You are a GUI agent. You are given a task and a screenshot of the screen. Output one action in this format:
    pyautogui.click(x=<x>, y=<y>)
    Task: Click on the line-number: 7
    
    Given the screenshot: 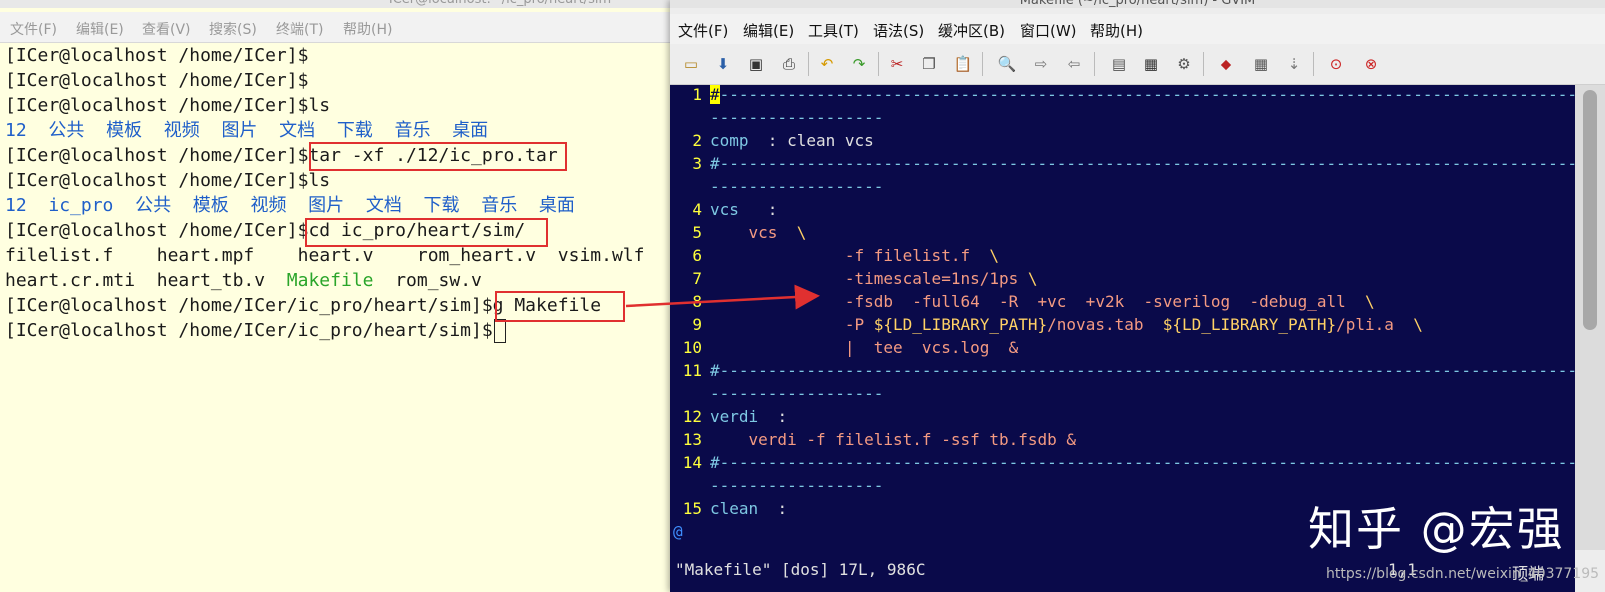 What is the action you would take?
    pyautogui.click(x=697, y=278)
    